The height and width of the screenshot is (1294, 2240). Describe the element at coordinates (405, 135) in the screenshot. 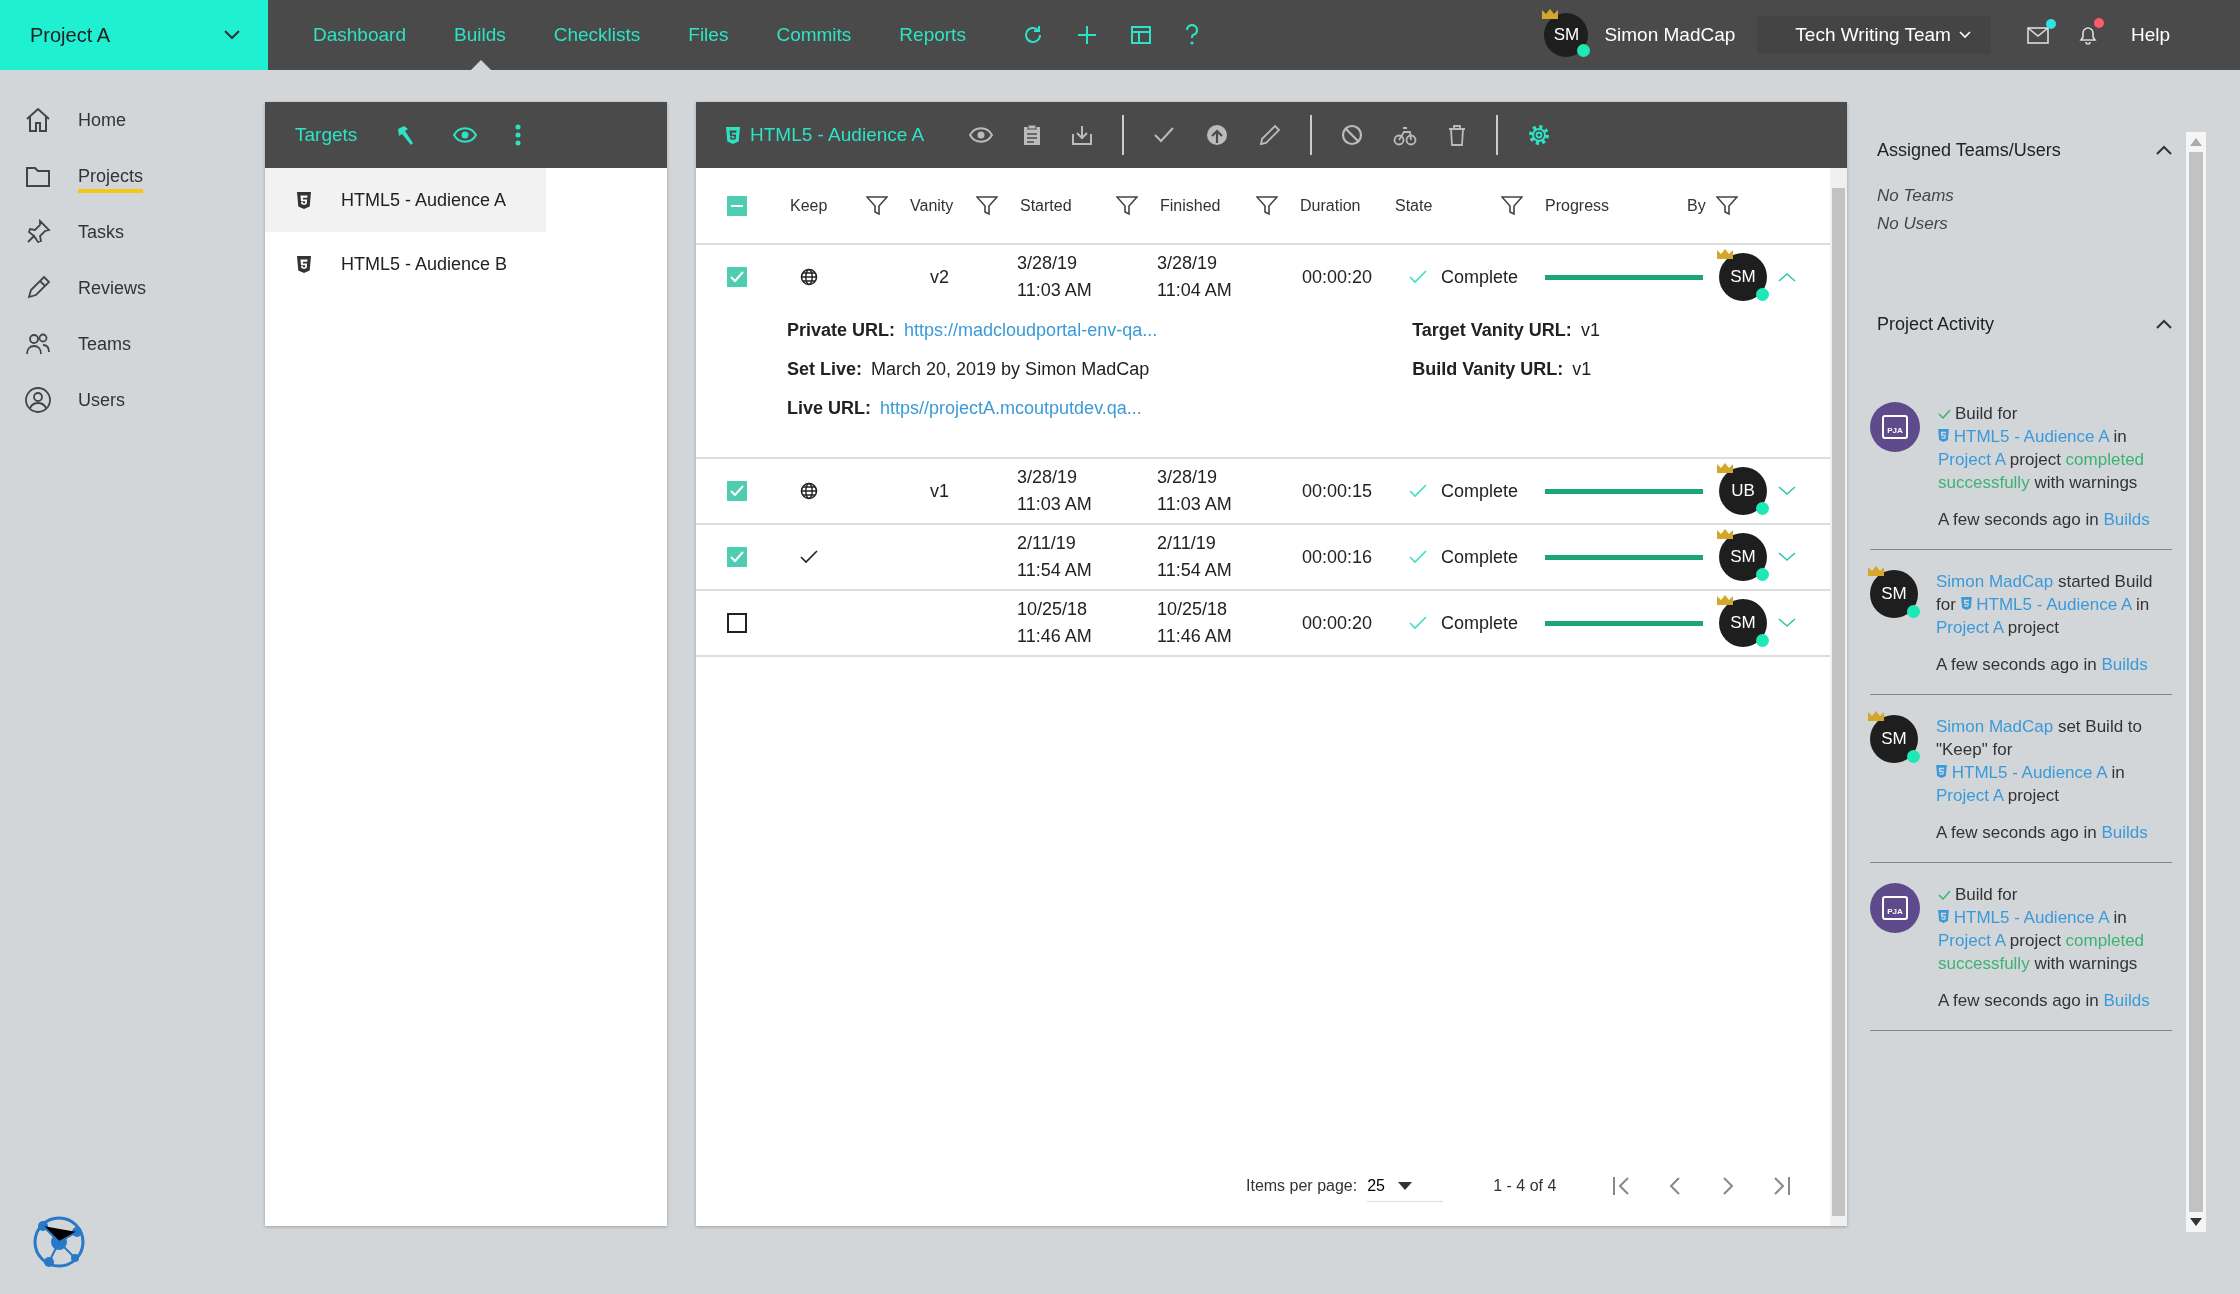

I see `hammer-icon` at that location.